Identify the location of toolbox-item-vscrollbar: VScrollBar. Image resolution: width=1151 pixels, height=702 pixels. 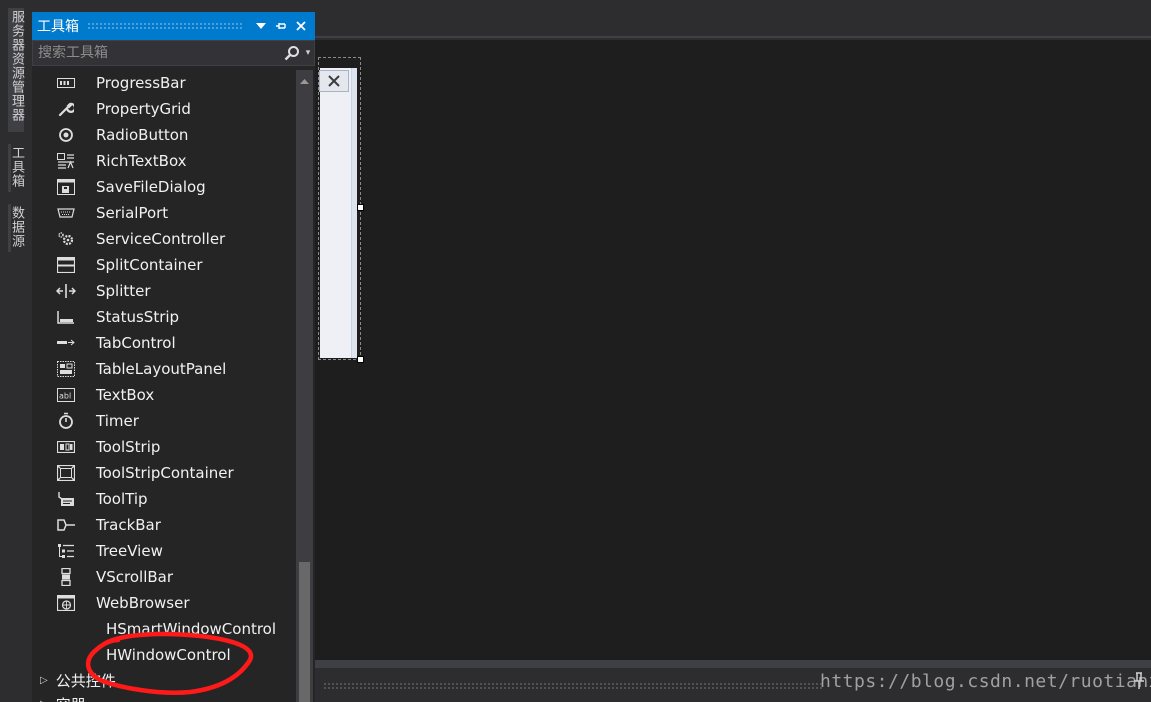
(162, 577).